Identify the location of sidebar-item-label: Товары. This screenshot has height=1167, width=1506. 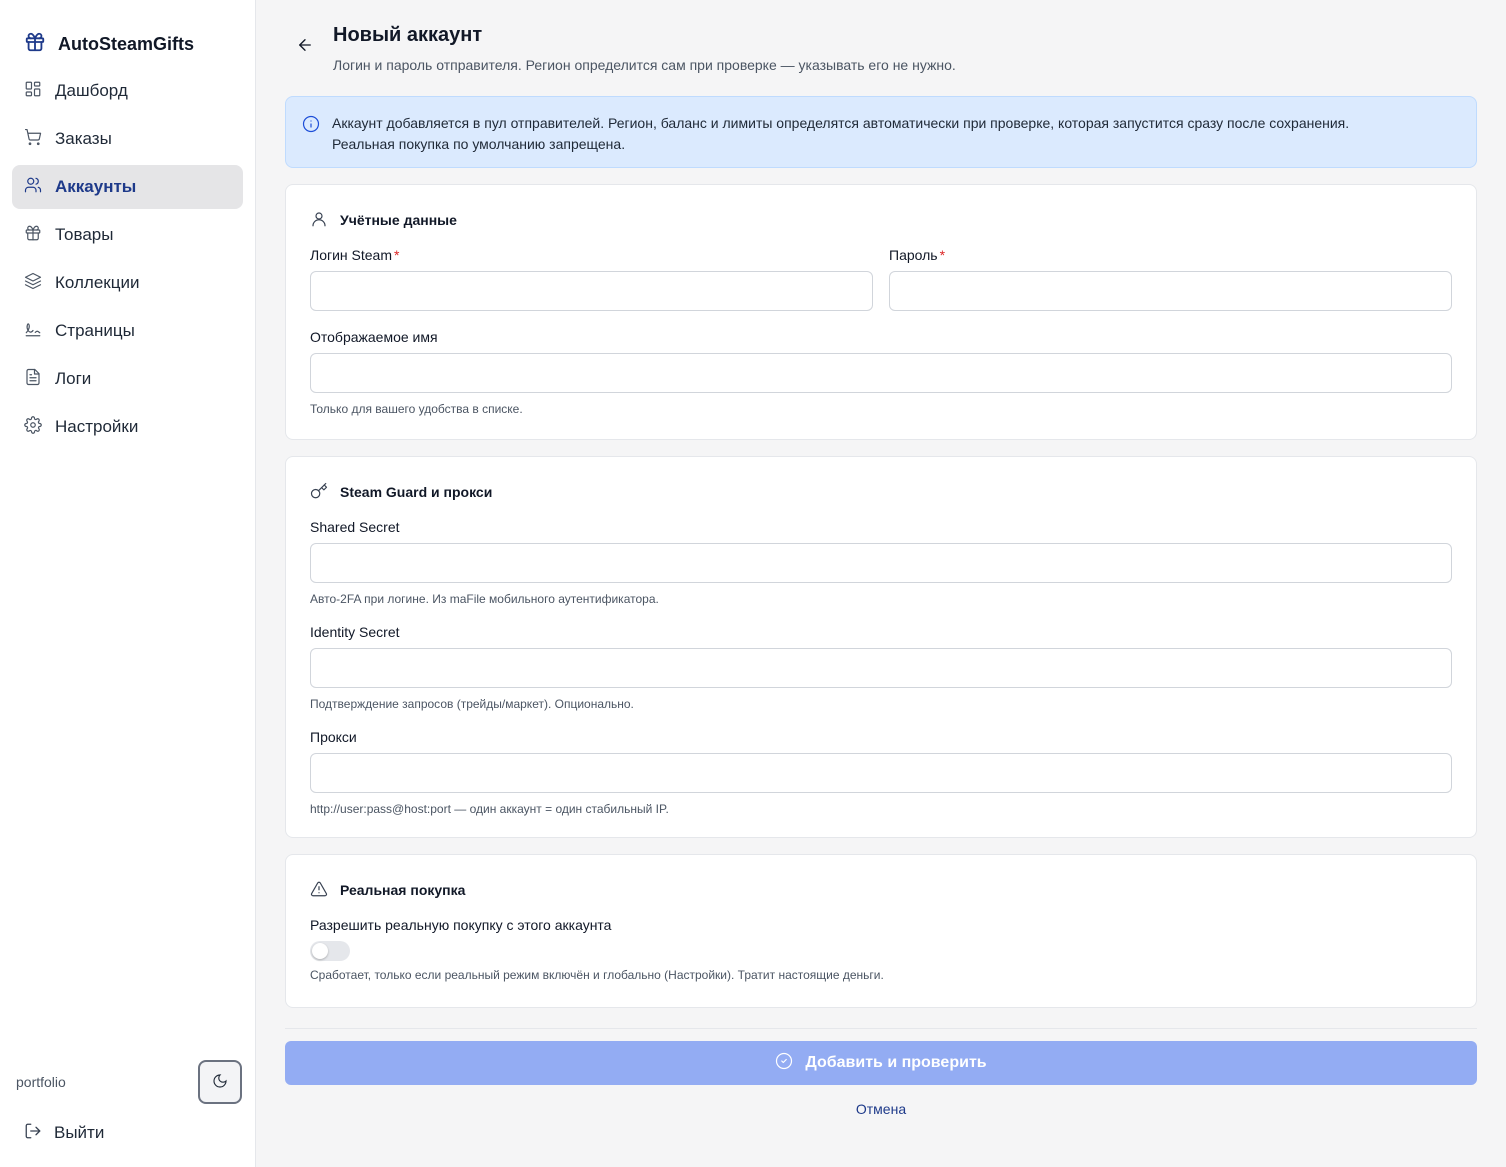
(84, 234).